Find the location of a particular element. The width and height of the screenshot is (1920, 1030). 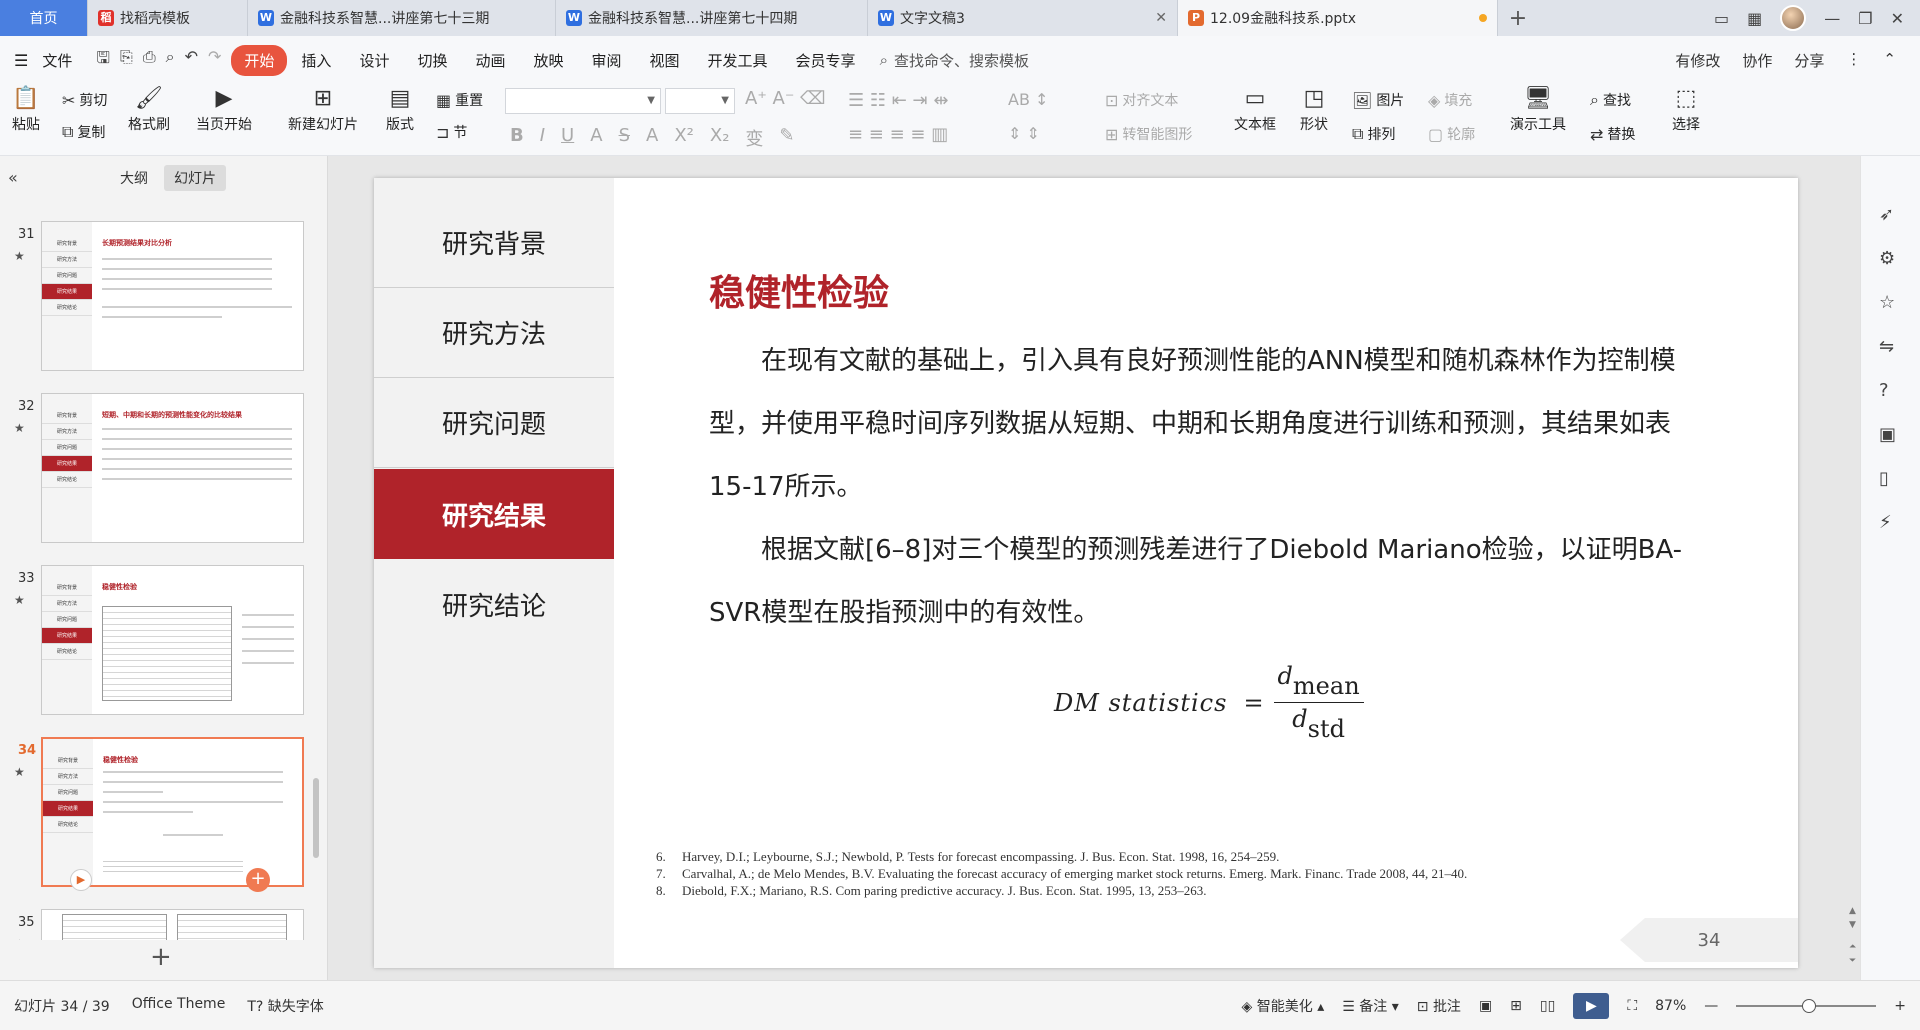

menu-member: 会员专享 is located at coordinates (826, 60).